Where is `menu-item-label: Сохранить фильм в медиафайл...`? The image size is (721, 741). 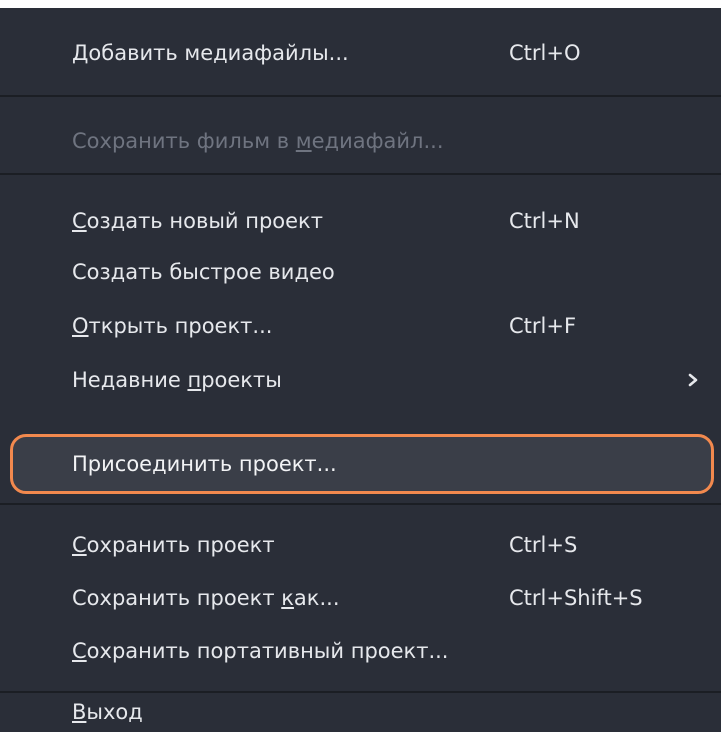
menu-item-label: Сохранить фильм в медиафайл... is located at coordinates (258, 141).